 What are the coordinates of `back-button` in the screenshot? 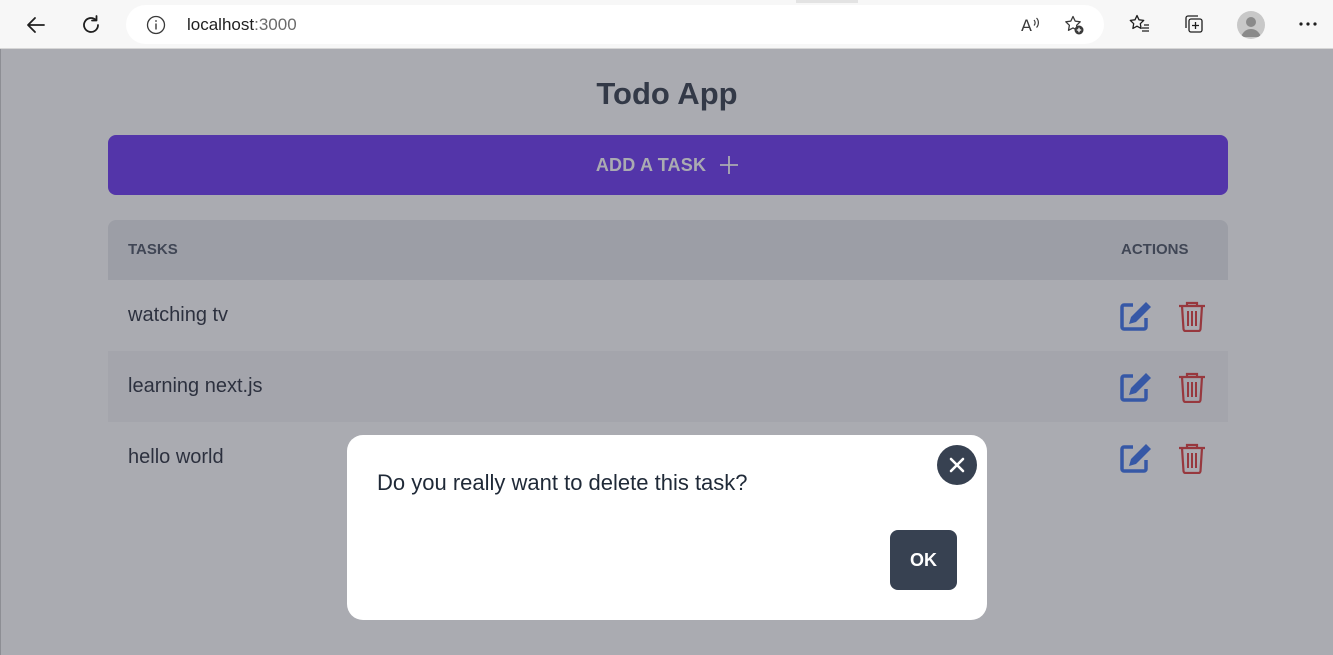 It's located at (36, 25).